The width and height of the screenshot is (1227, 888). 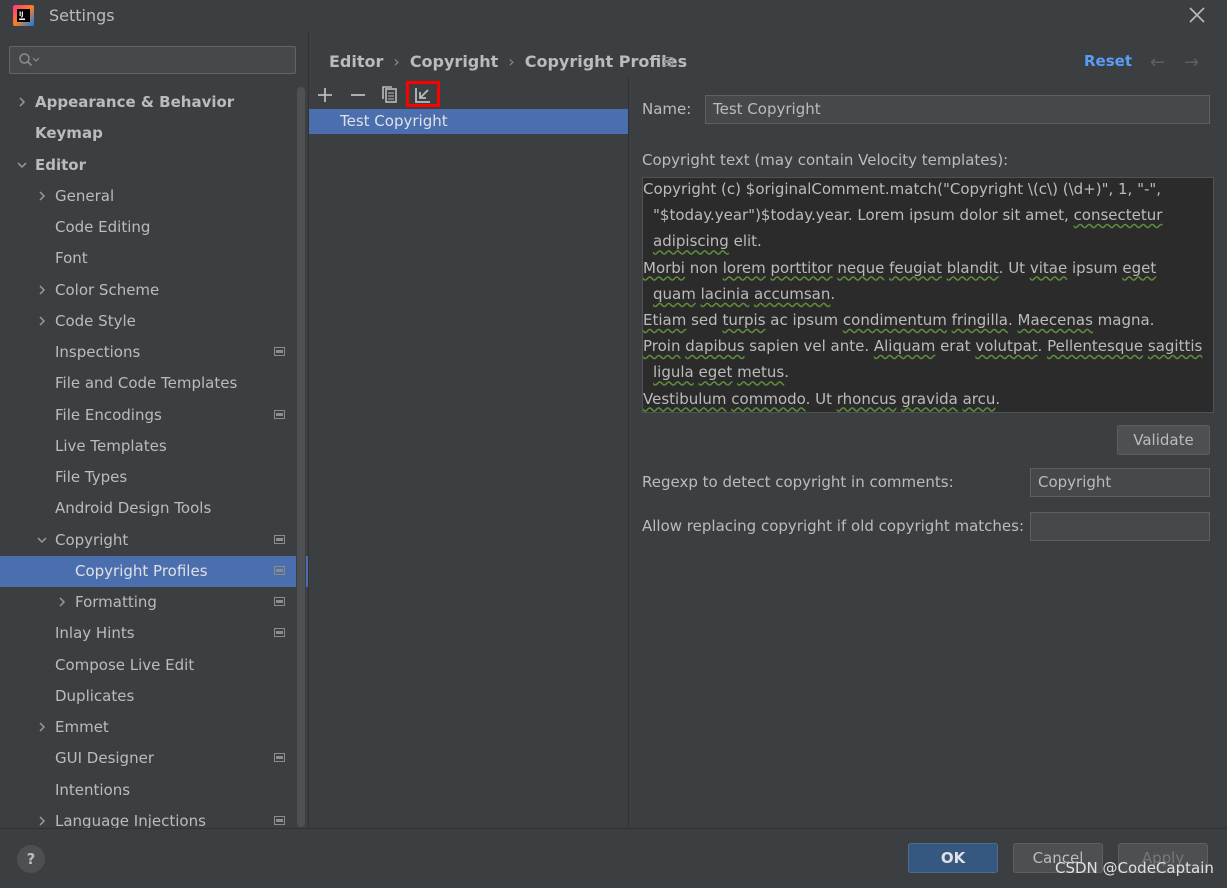 What do you see at coordinates (95, 320) in the screenshot?
I see `tree-item-label: Code Style` at bounding box center [95, 320].